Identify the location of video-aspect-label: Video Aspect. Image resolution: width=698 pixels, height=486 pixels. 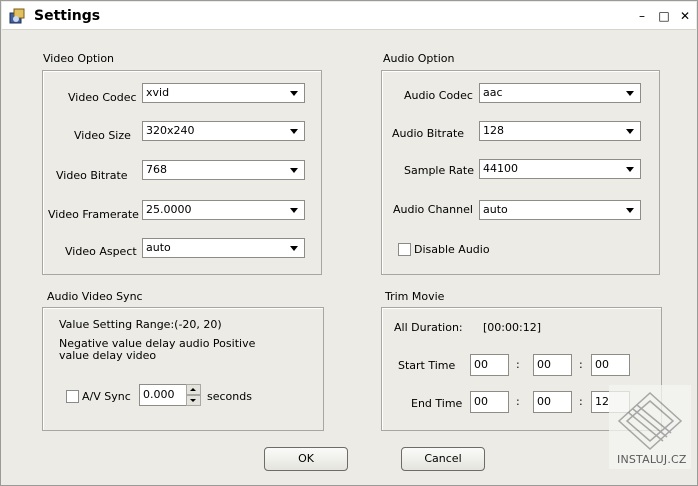
(101, 251).